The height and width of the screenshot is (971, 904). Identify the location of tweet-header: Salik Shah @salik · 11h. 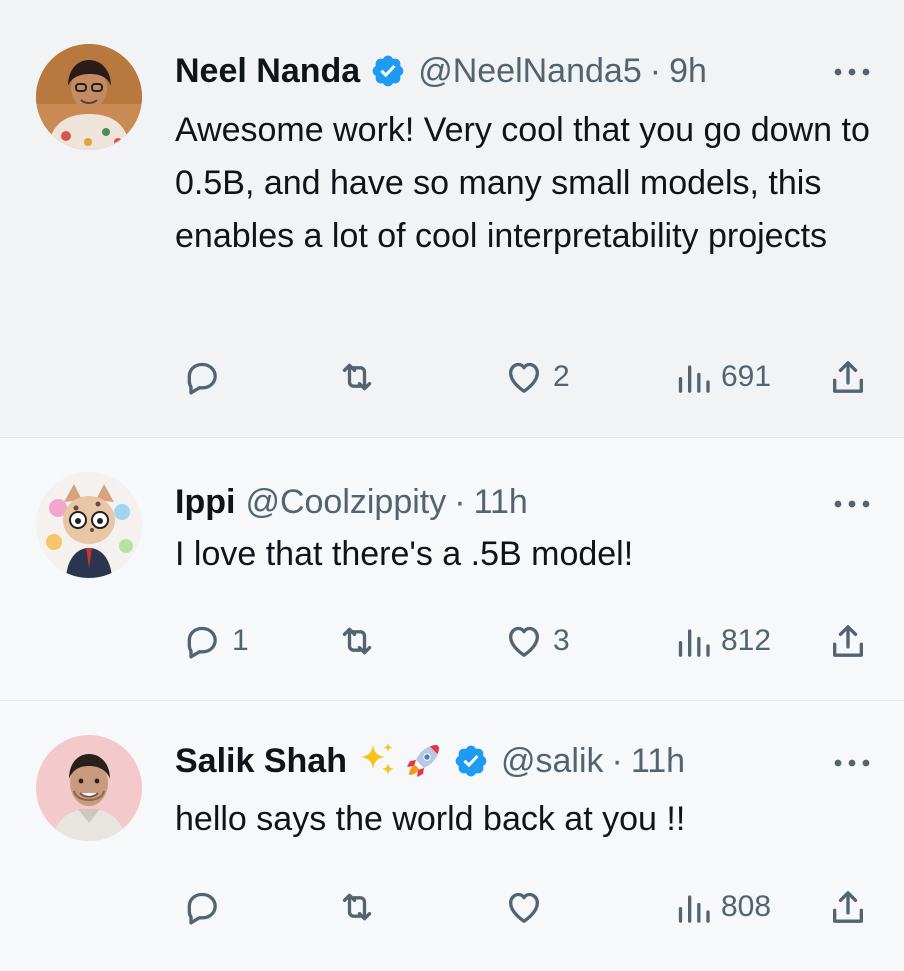
(519, 761).